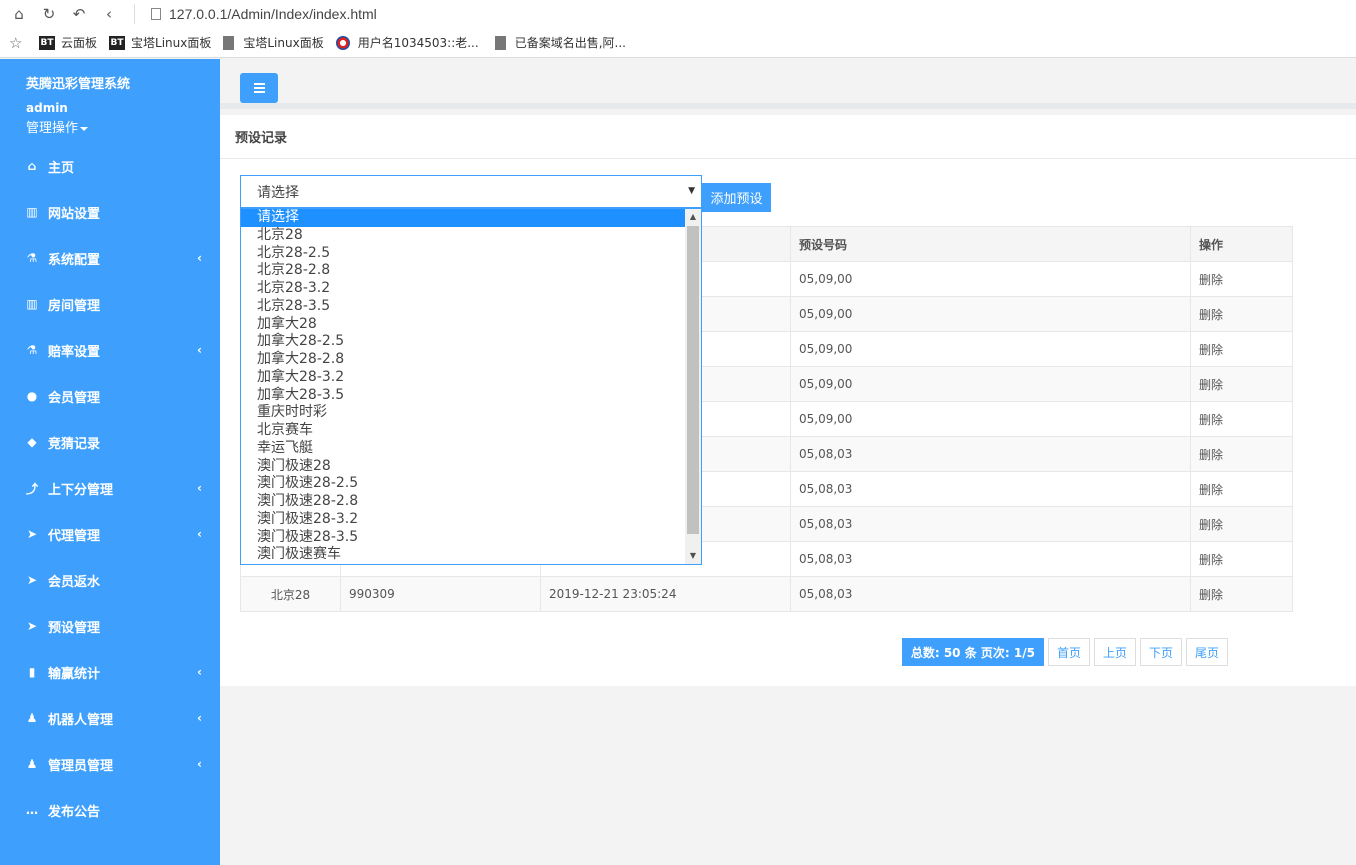 Image resolution: width=1356 pixels, height=865 pixels. Describe the element at coordinates (471, 378) in the screenshot. I see `dropdown-option: 加拿大28-3.2` at that location.